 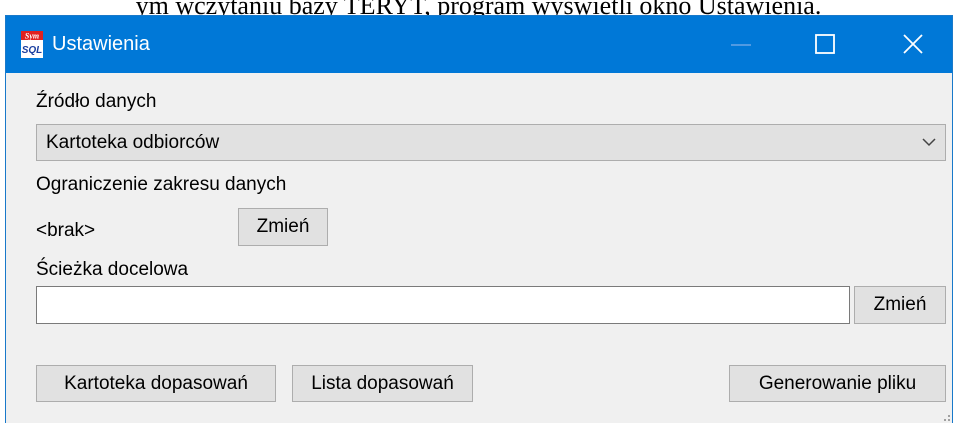 What do you see at coordinates (443, 305) in the screenshot?
I see `path-input` at bounding box center [443, 305].